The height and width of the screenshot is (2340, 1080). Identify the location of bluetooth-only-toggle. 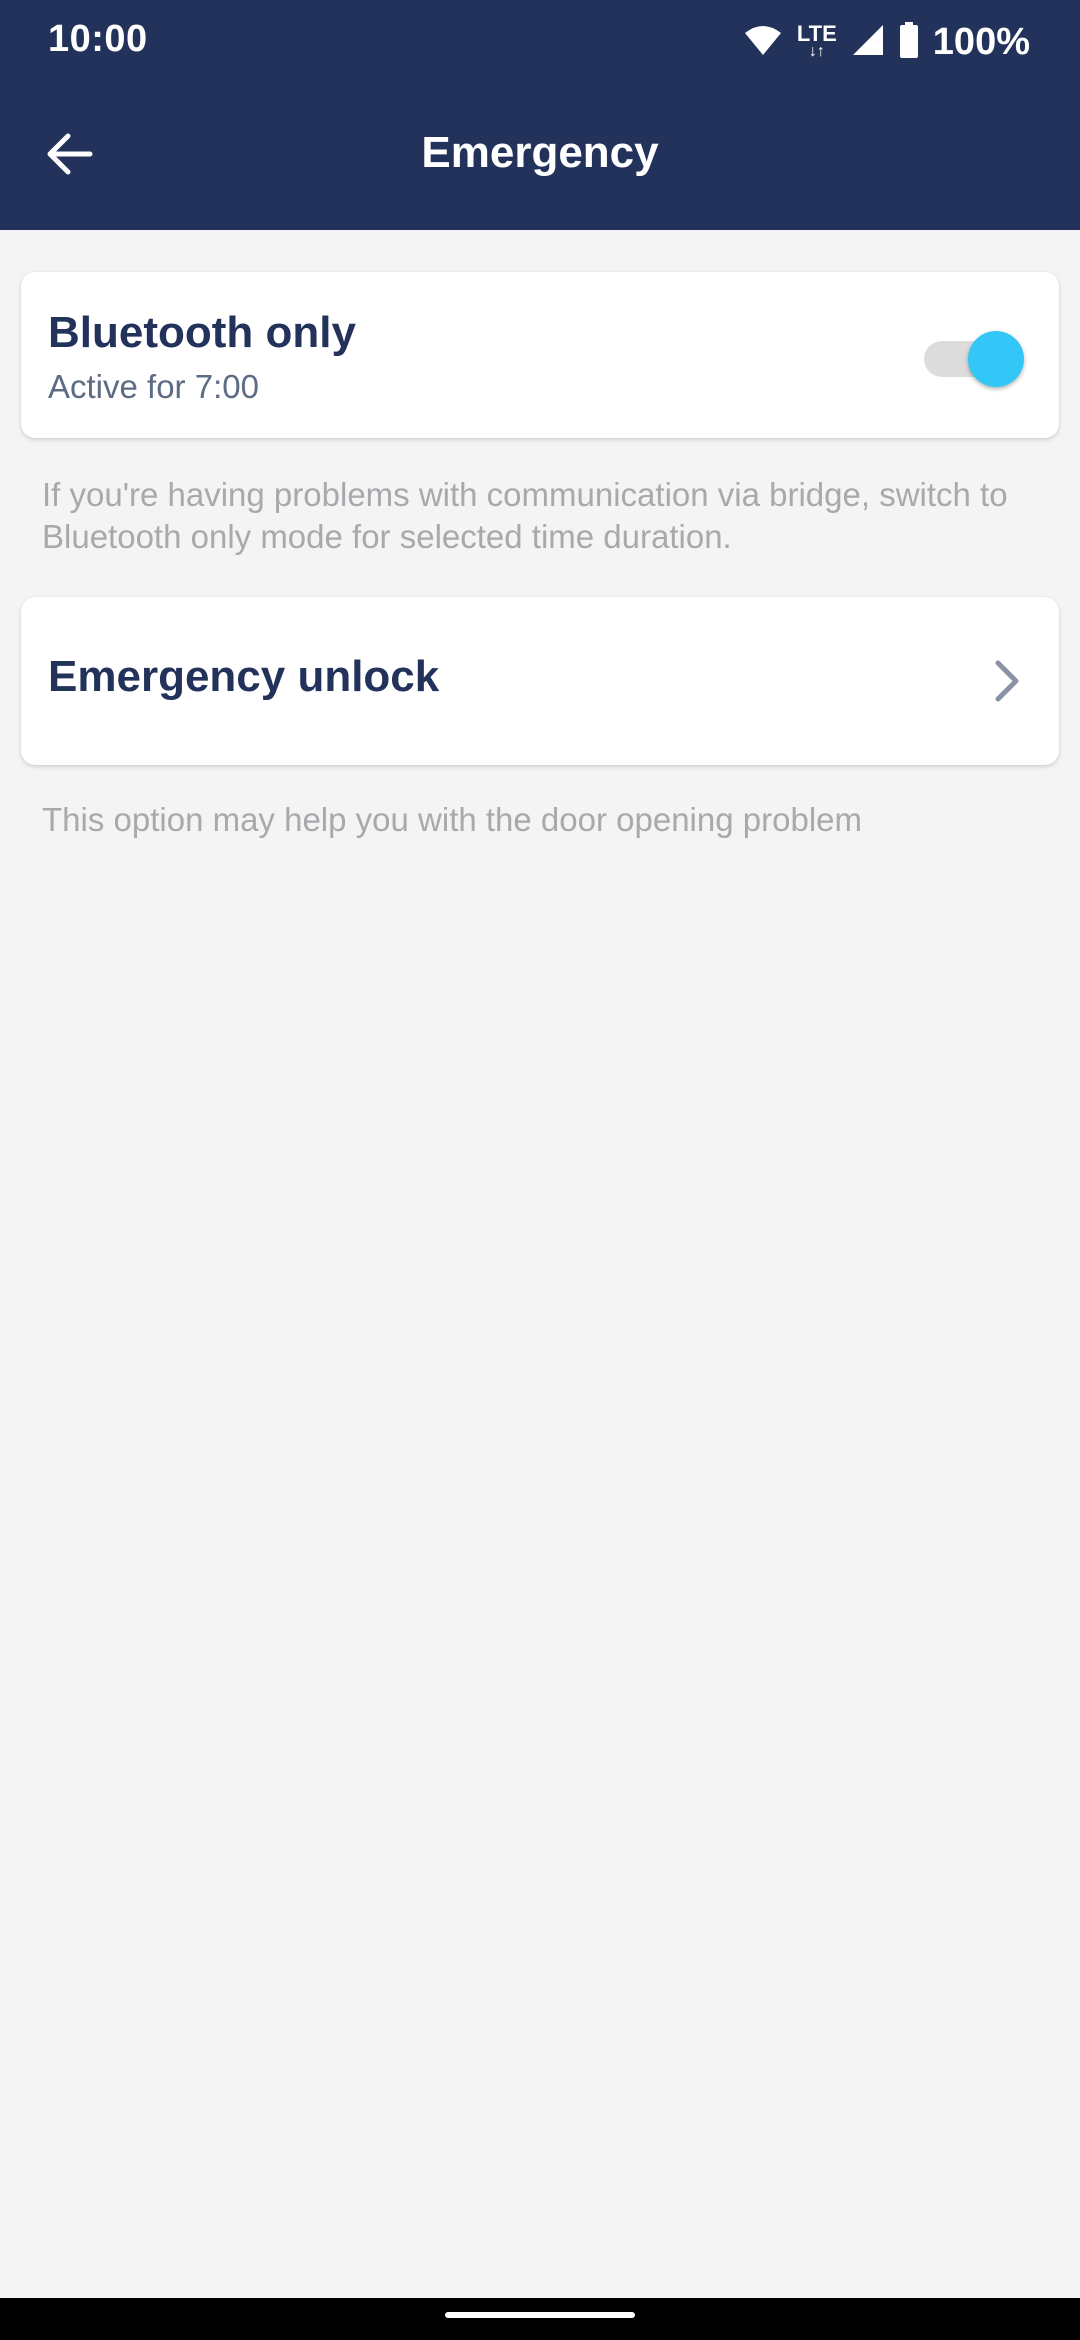
(974, 357).